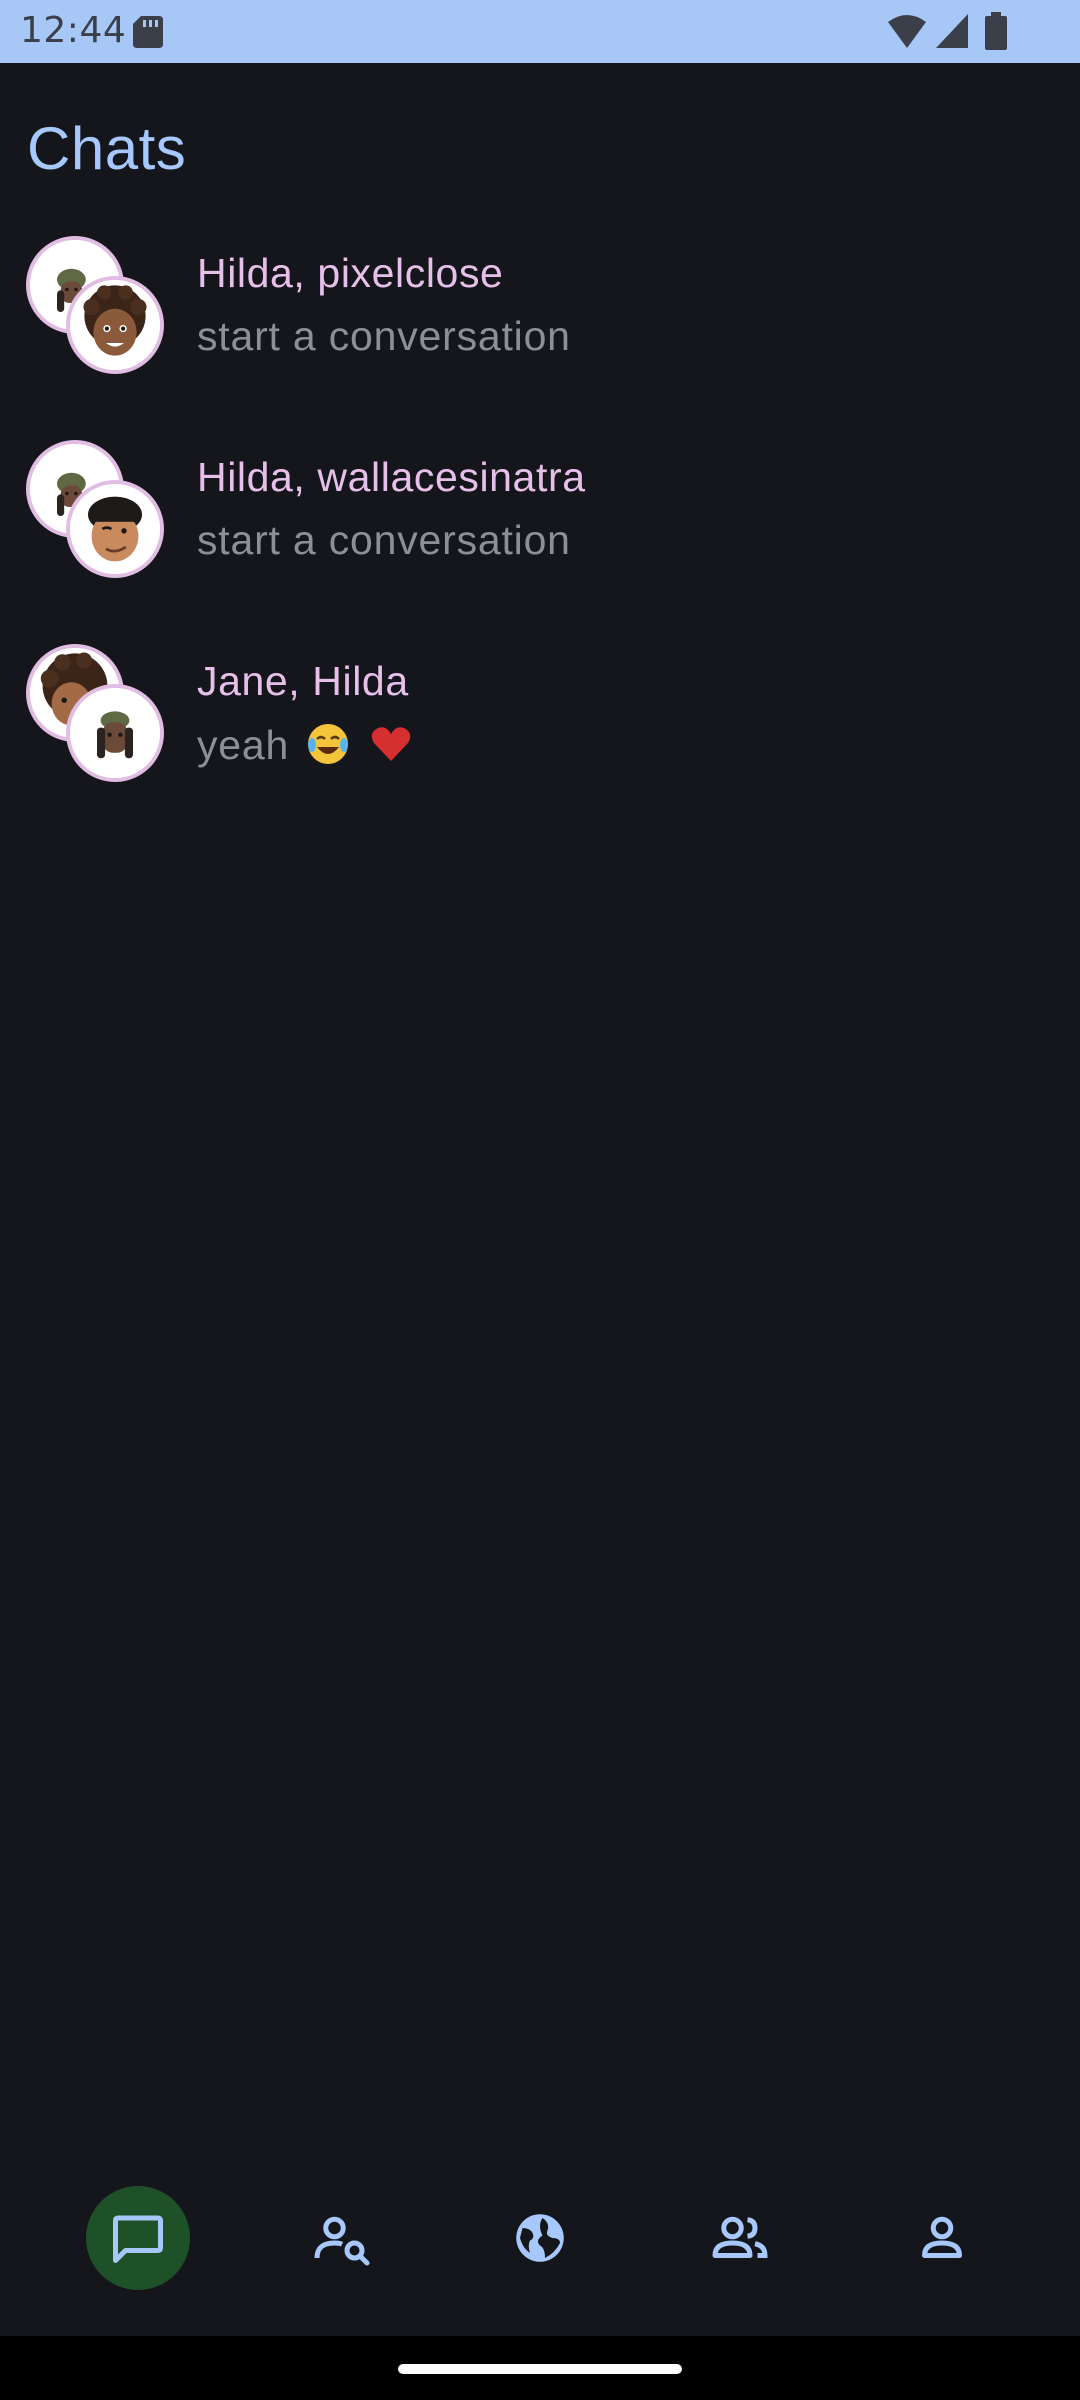 This screenshot has height=2400, width=1080. I want to click on chat-list-item: Hilda, pixelclose start a conversation, so click(540, 336).